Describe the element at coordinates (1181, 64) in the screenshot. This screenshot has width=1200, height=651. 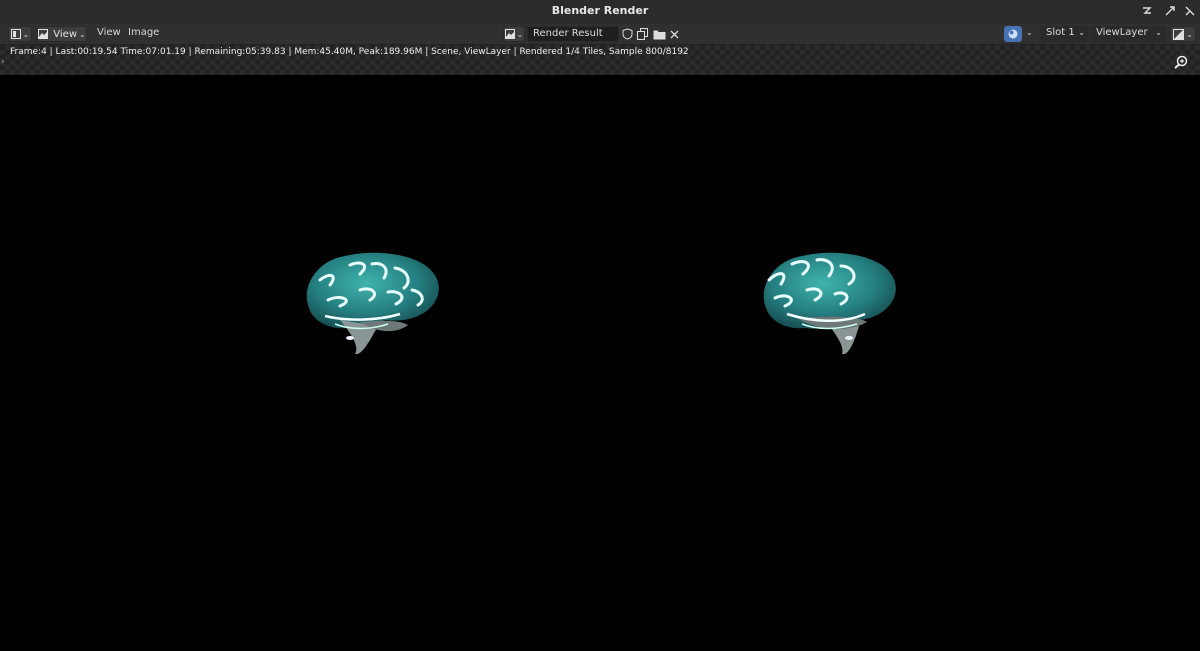
I see `zoom-icon` at that location.